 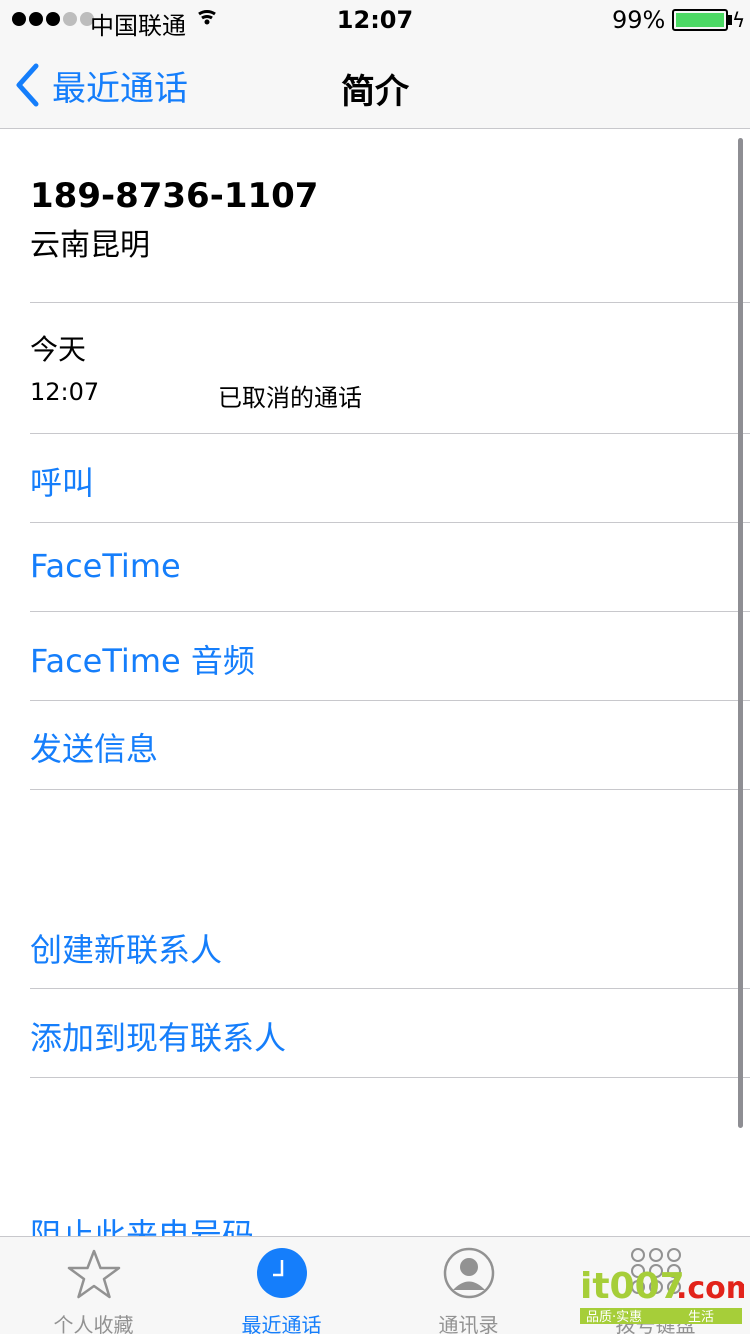 I want to click on watermark-logo: it007 .com 品质·实惠 生活, so click(x=664, y=1294).